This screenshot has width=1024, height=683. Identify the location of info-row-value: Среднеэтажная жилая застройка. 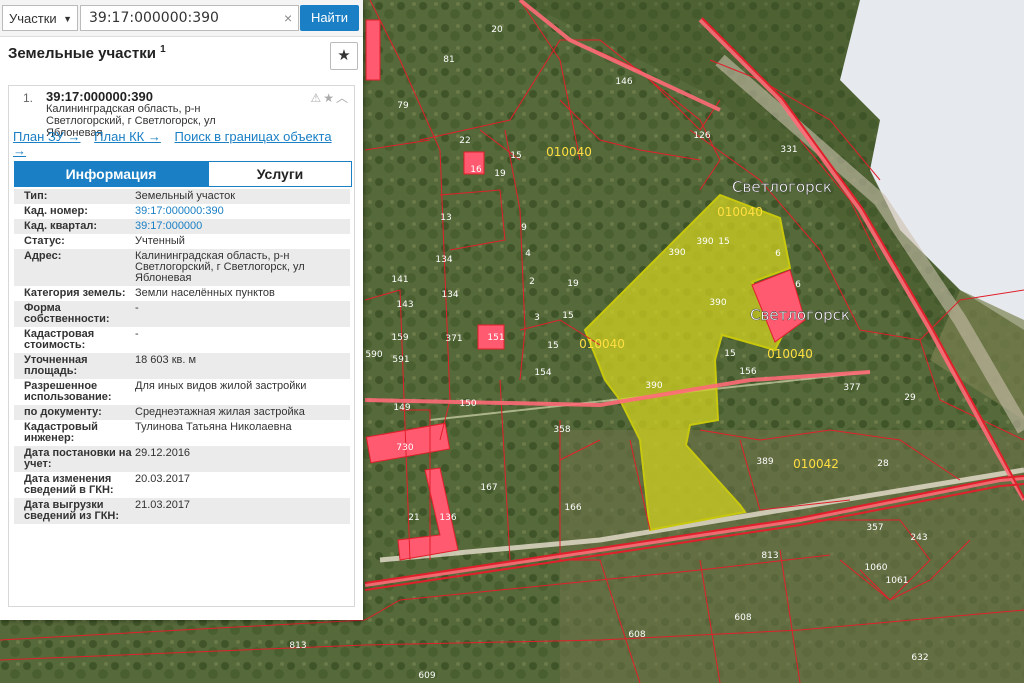
(220, 412).